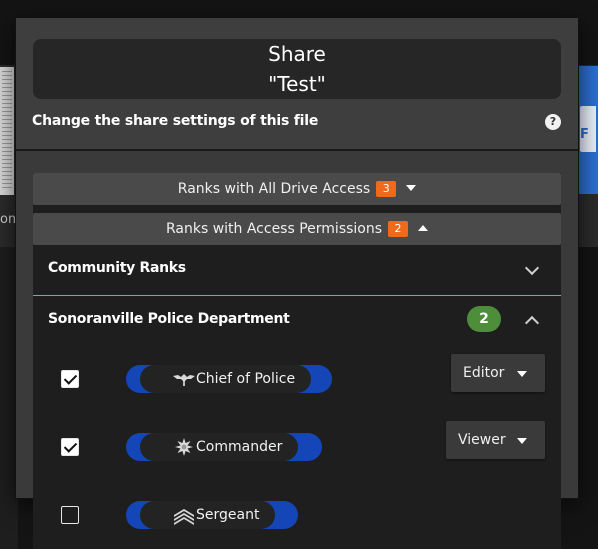 The image size is (598, 549). I want to click on community-ranks-row: Community Ranks, so click(297, 270).